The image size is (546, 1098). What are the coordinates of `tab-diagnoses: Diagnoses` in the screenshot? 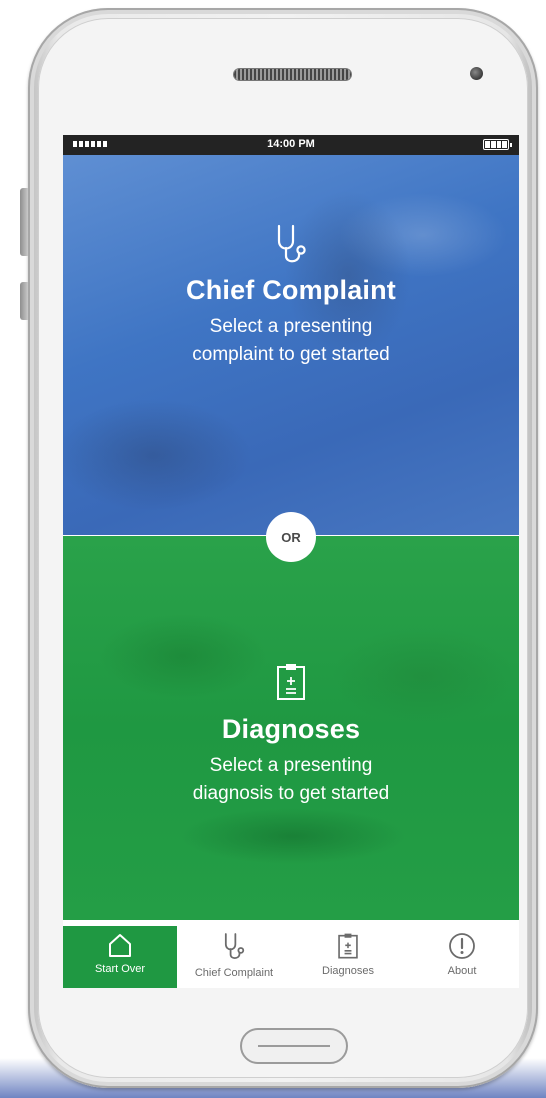 It's located at (348, 957).